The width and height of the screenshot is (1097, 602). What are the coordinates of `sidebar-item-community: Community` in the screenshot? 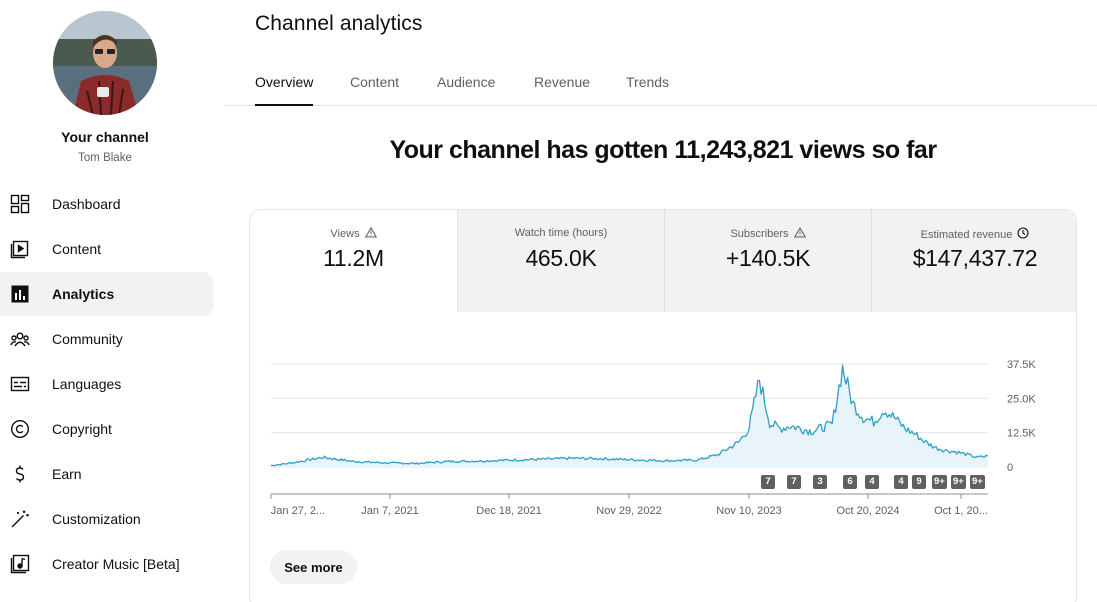 It's located at (106, 339).